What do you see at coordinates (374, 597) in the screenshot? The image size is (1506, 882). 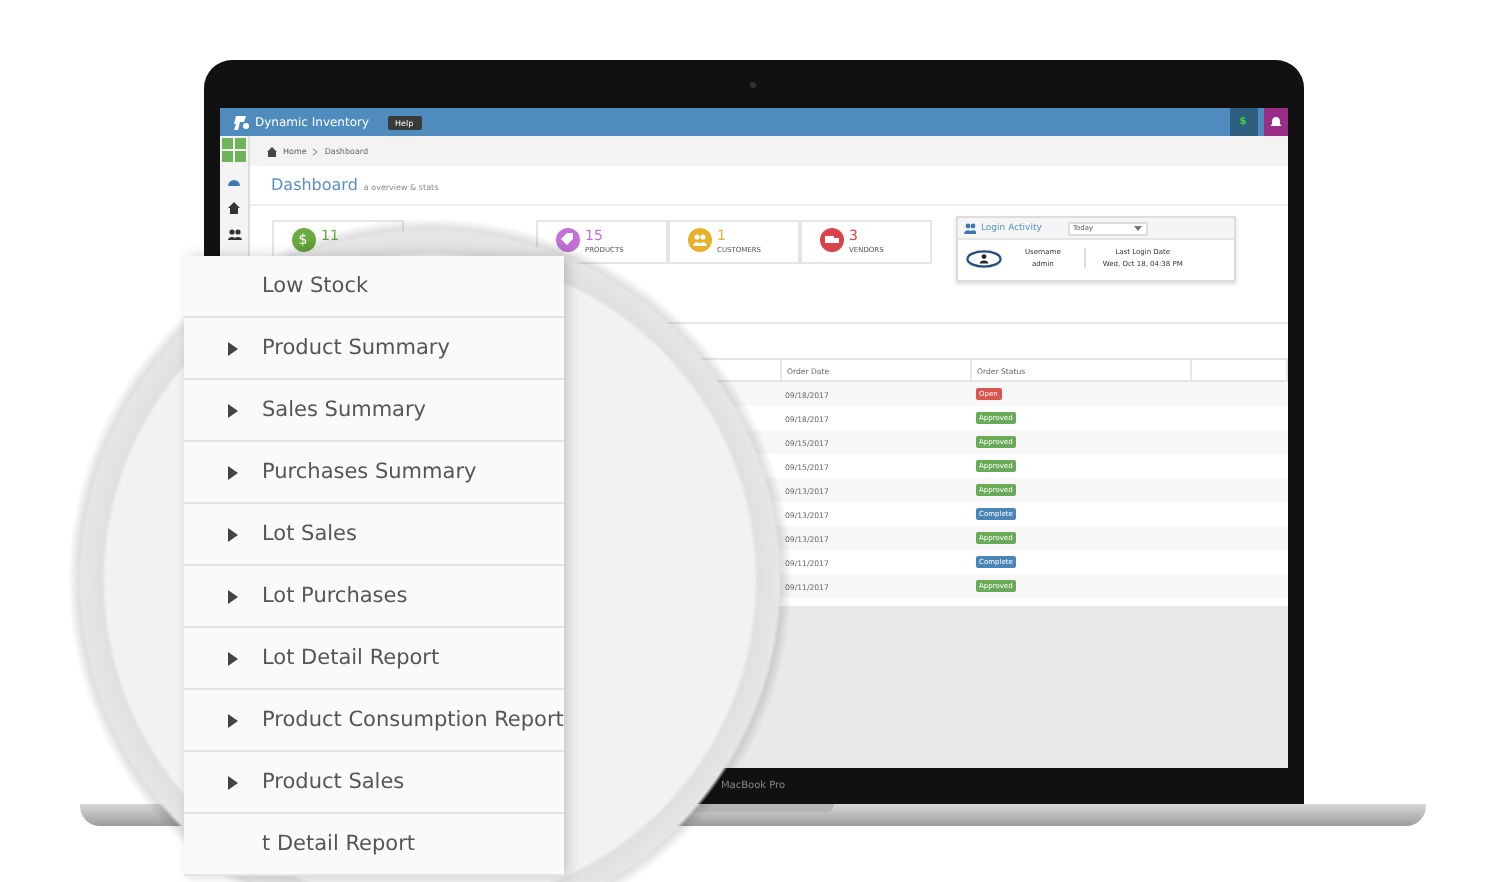 I see `menu-item: Lot Purchases` at bounding box center [374, 597].